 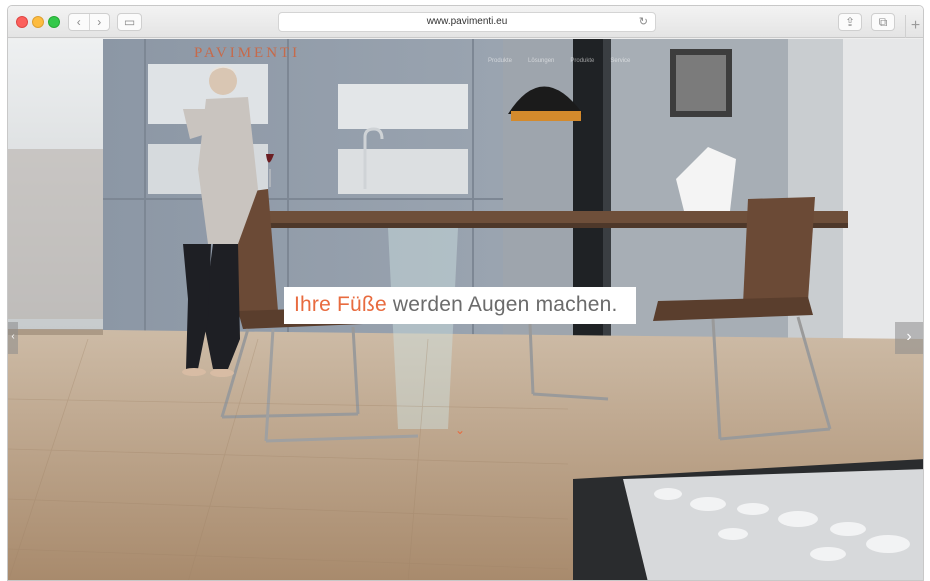 I want to click on tabs-icon: ⧉, so click(x=883, y=22).